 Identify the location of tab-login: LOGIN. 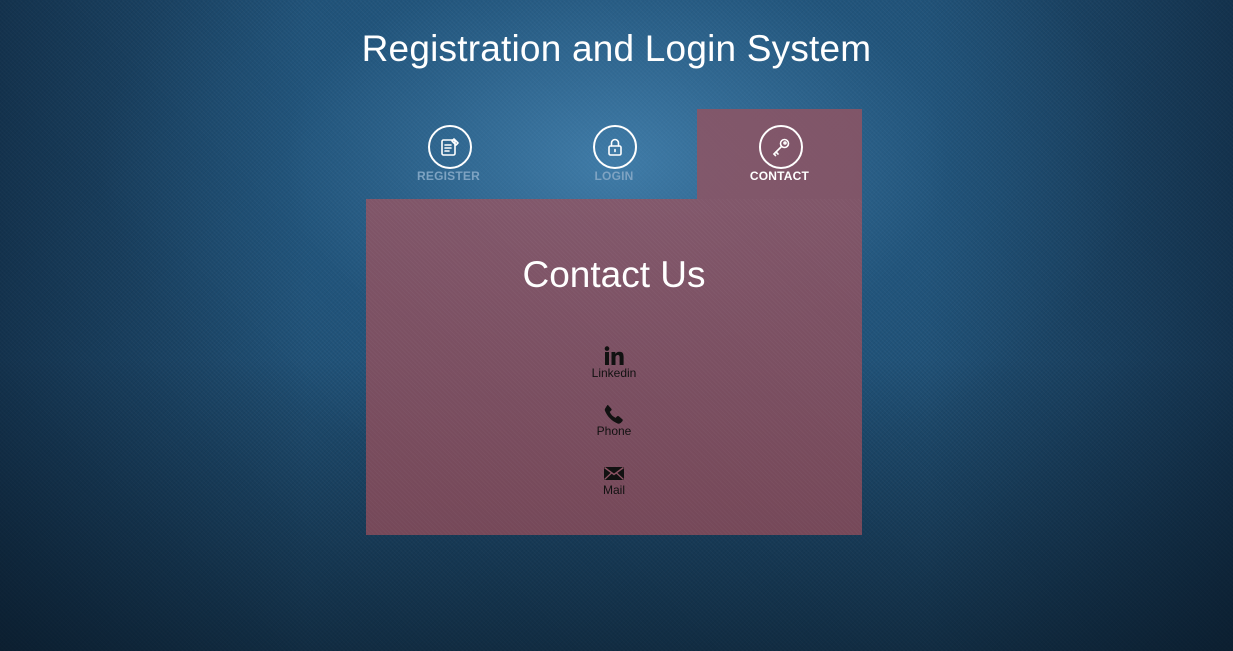
(614, 154).